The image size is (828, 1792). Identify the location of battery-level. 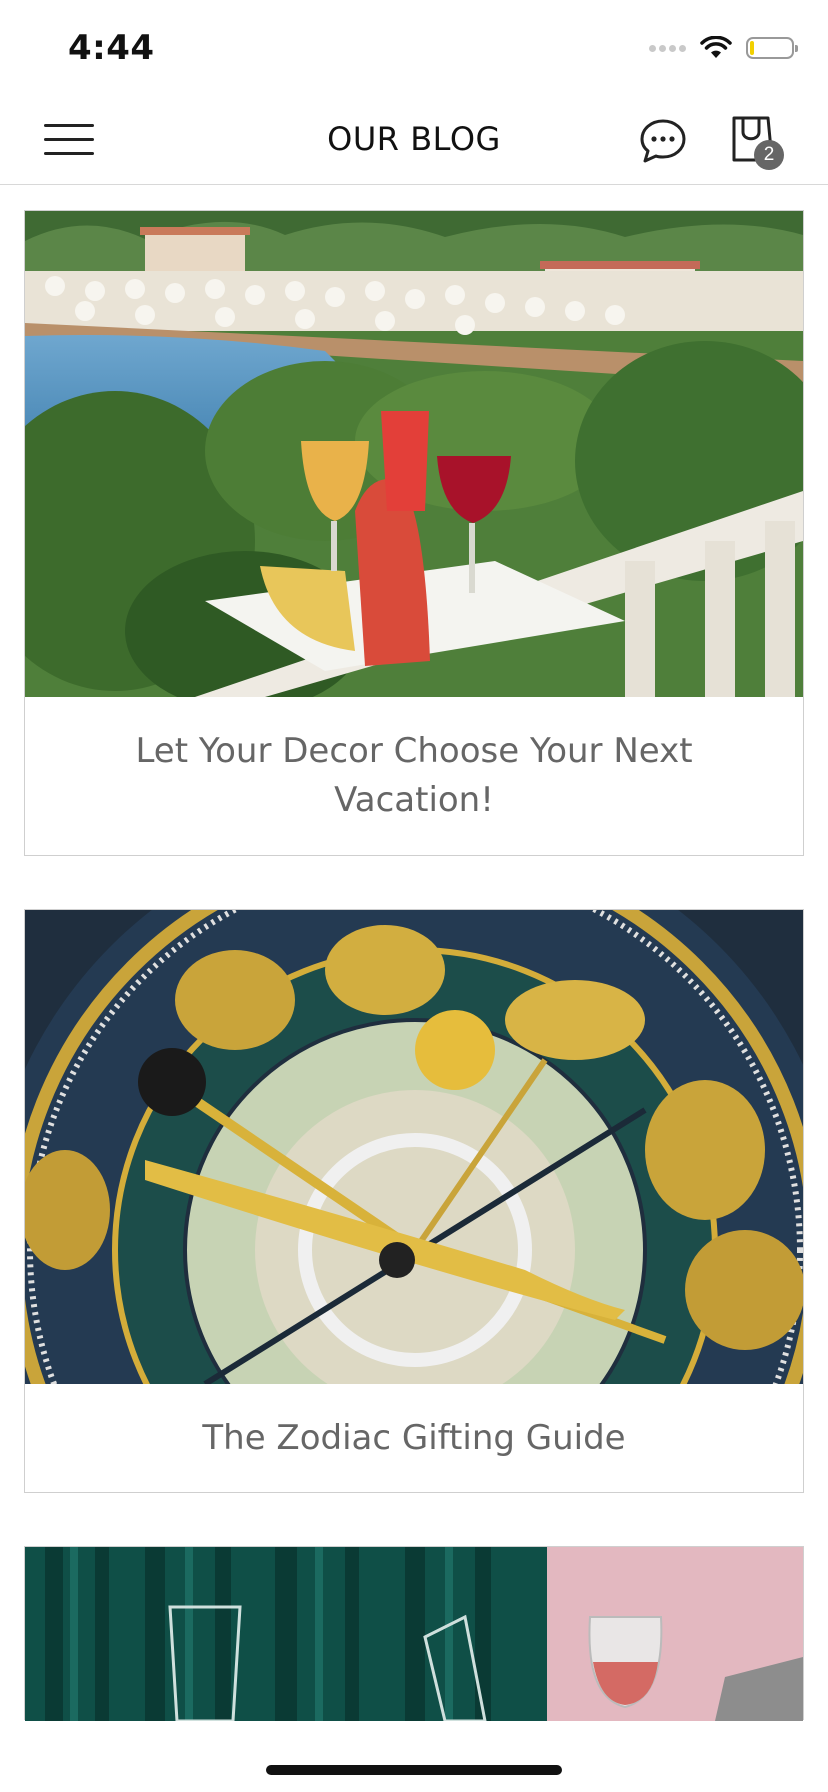
(752, 48).